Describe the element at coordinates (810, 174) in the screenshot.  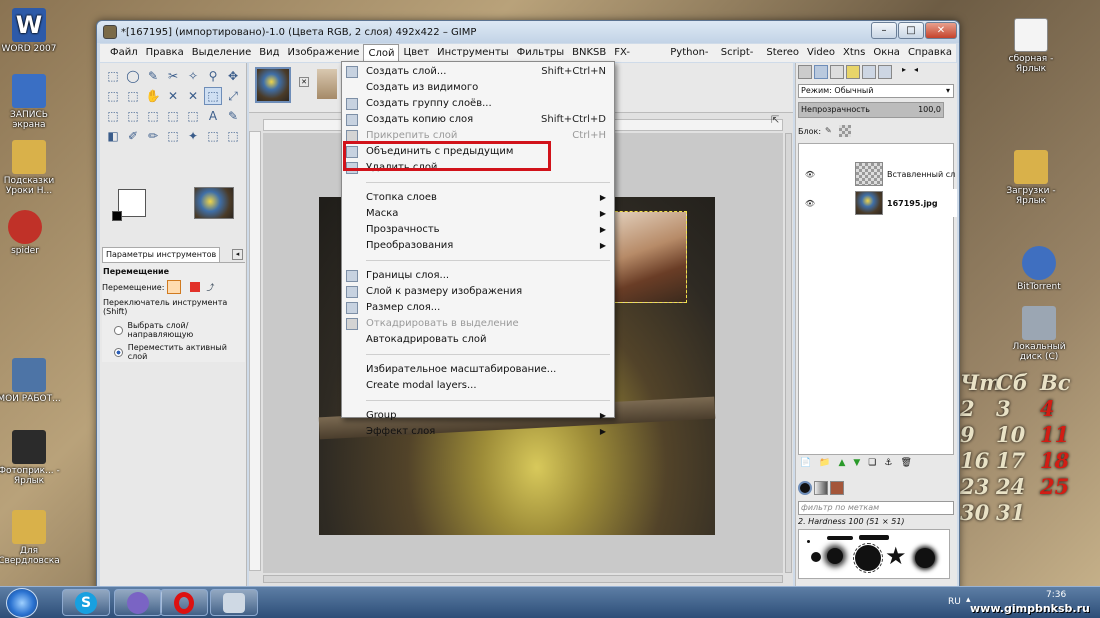
I see `eye-icon: 👁` at that location.